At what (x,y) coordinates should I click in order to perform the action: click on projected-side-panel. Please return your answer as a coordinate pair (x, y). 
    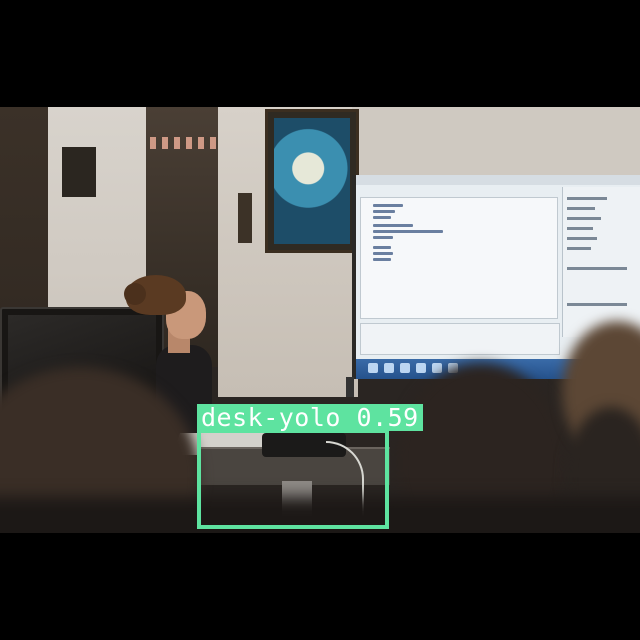
    Looking at the image, I should click on (601, 262).